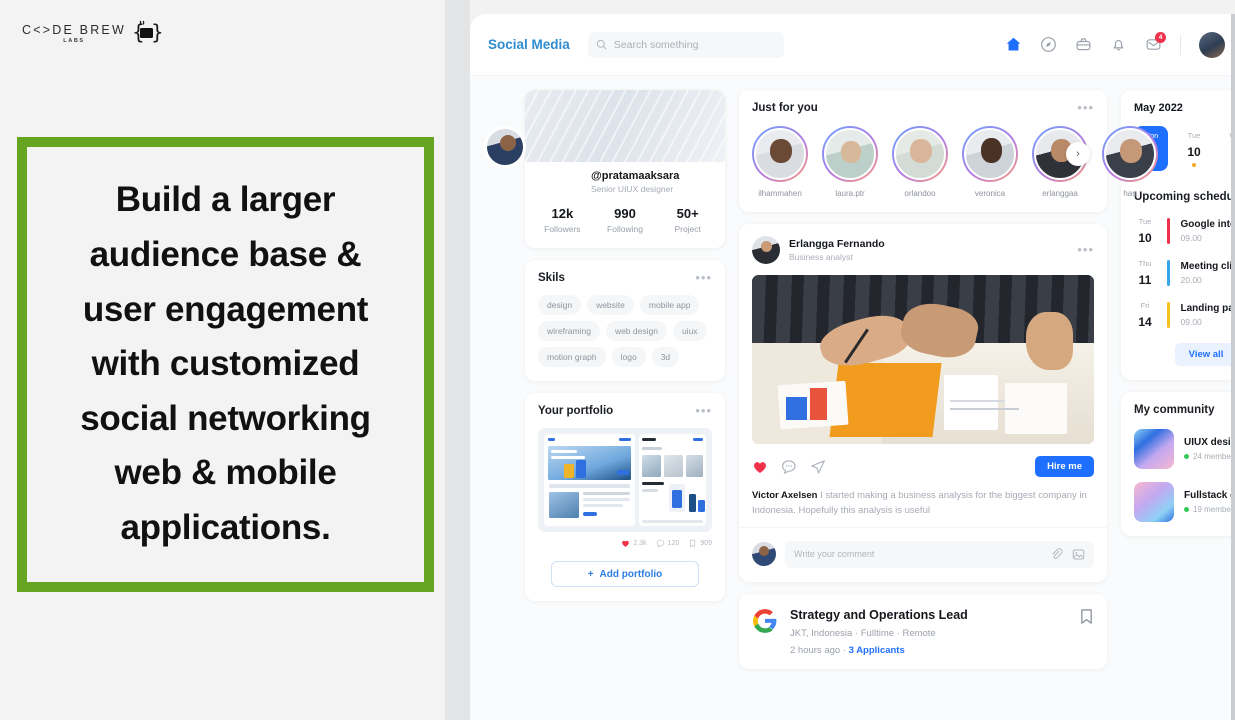  Describe the element at coordinates (1056, 554) in the screenshot. I see `attachment-icon` at that location.